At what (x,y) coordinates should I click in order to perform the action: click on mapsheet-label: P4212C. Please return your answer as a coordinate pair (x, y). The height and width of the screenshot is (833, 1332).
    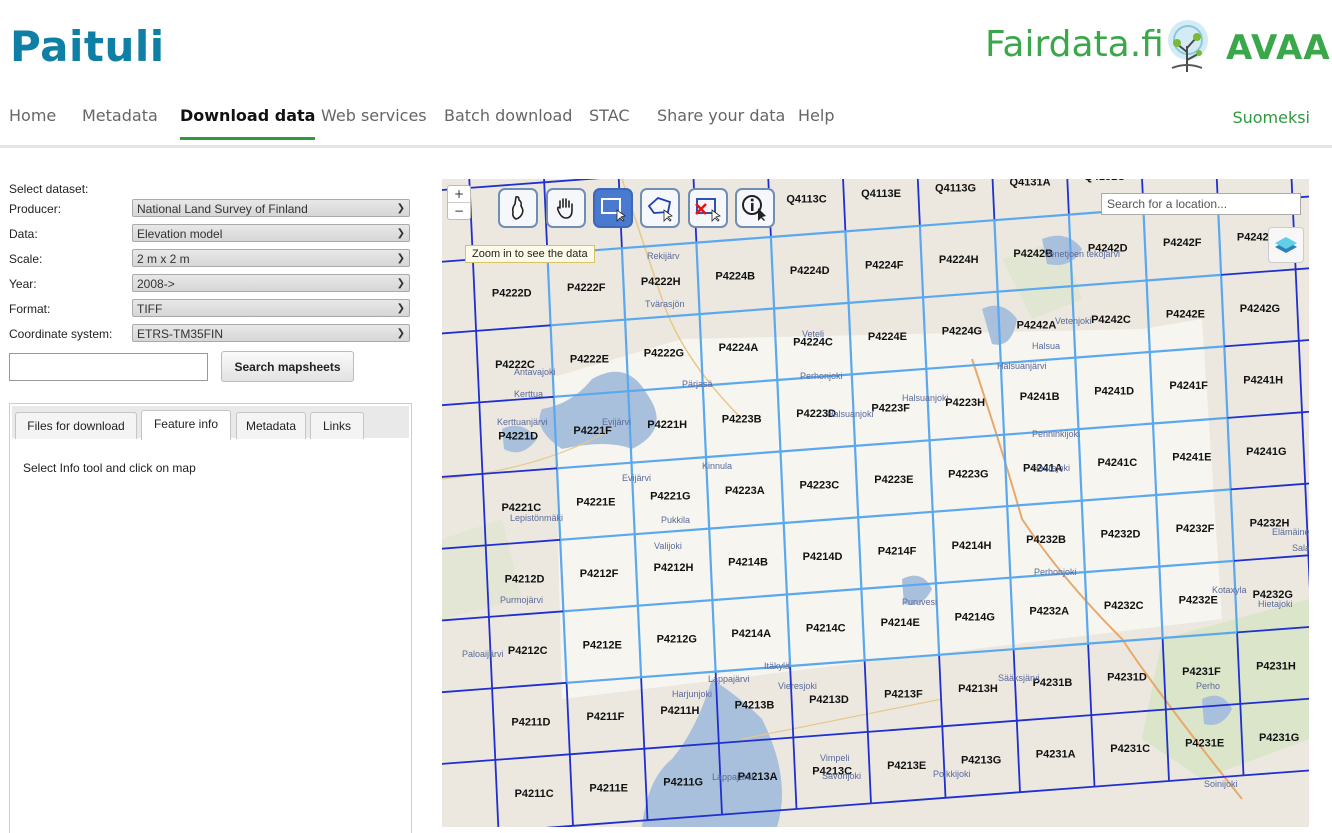
    Looking at the image, I should click on (528, 651).